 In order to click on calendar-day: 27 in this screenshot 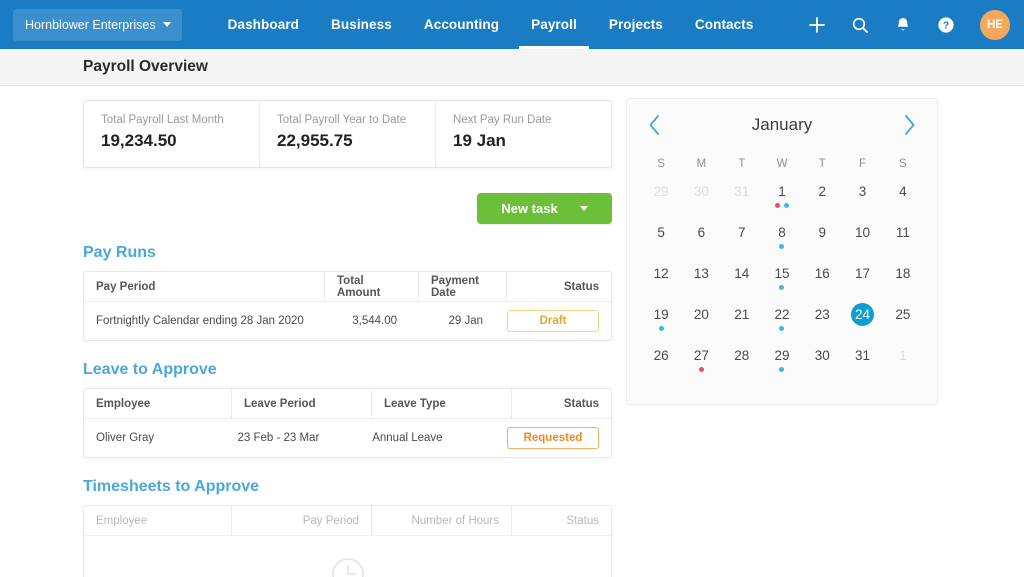, I will do `click(701, 361)`.